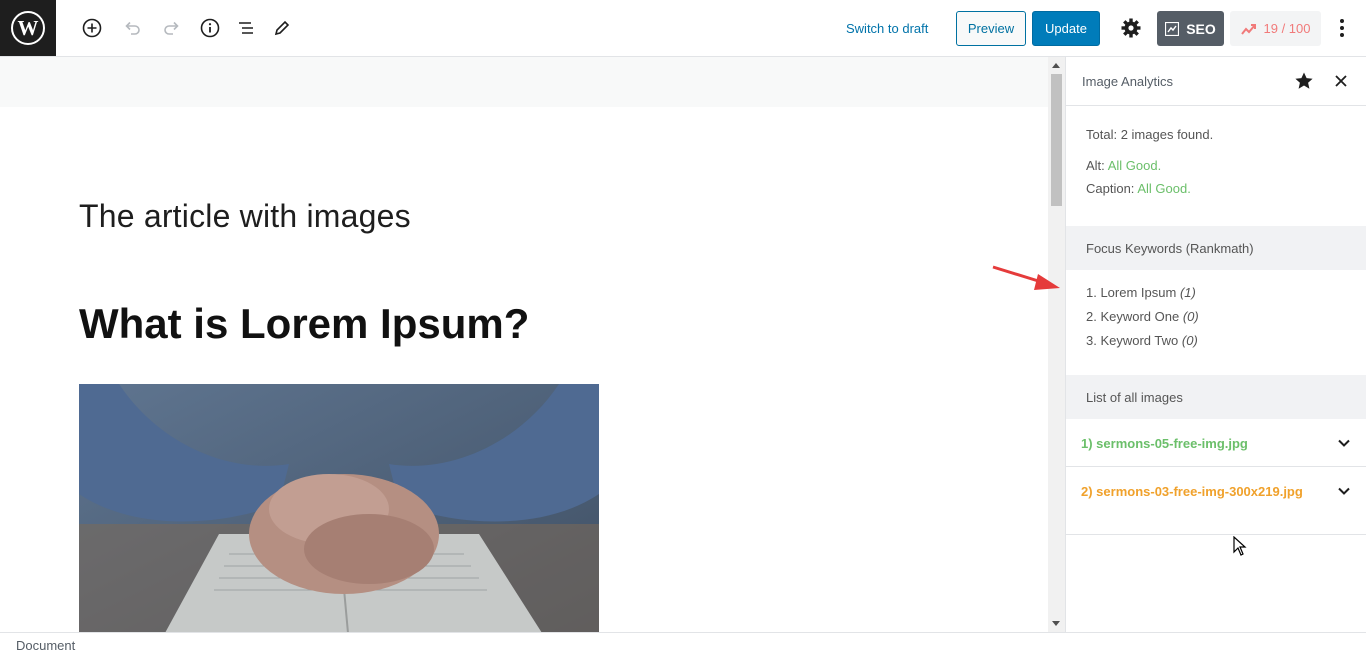 The image size is (1366, 657). I want to click on sidebar-header: Image Analytics, so click(1216, 81).